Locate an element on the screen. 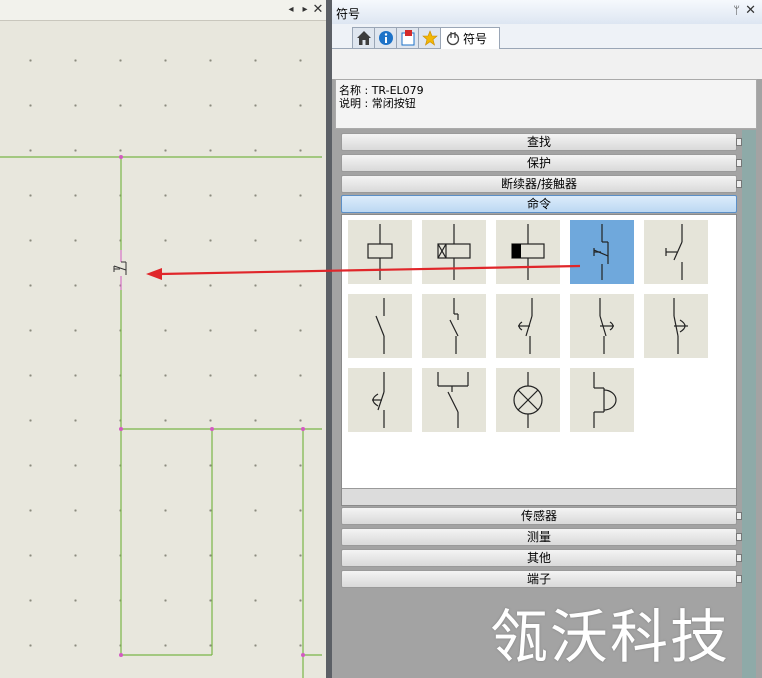  switch-turn-icon is located at coordinates (525, 326).